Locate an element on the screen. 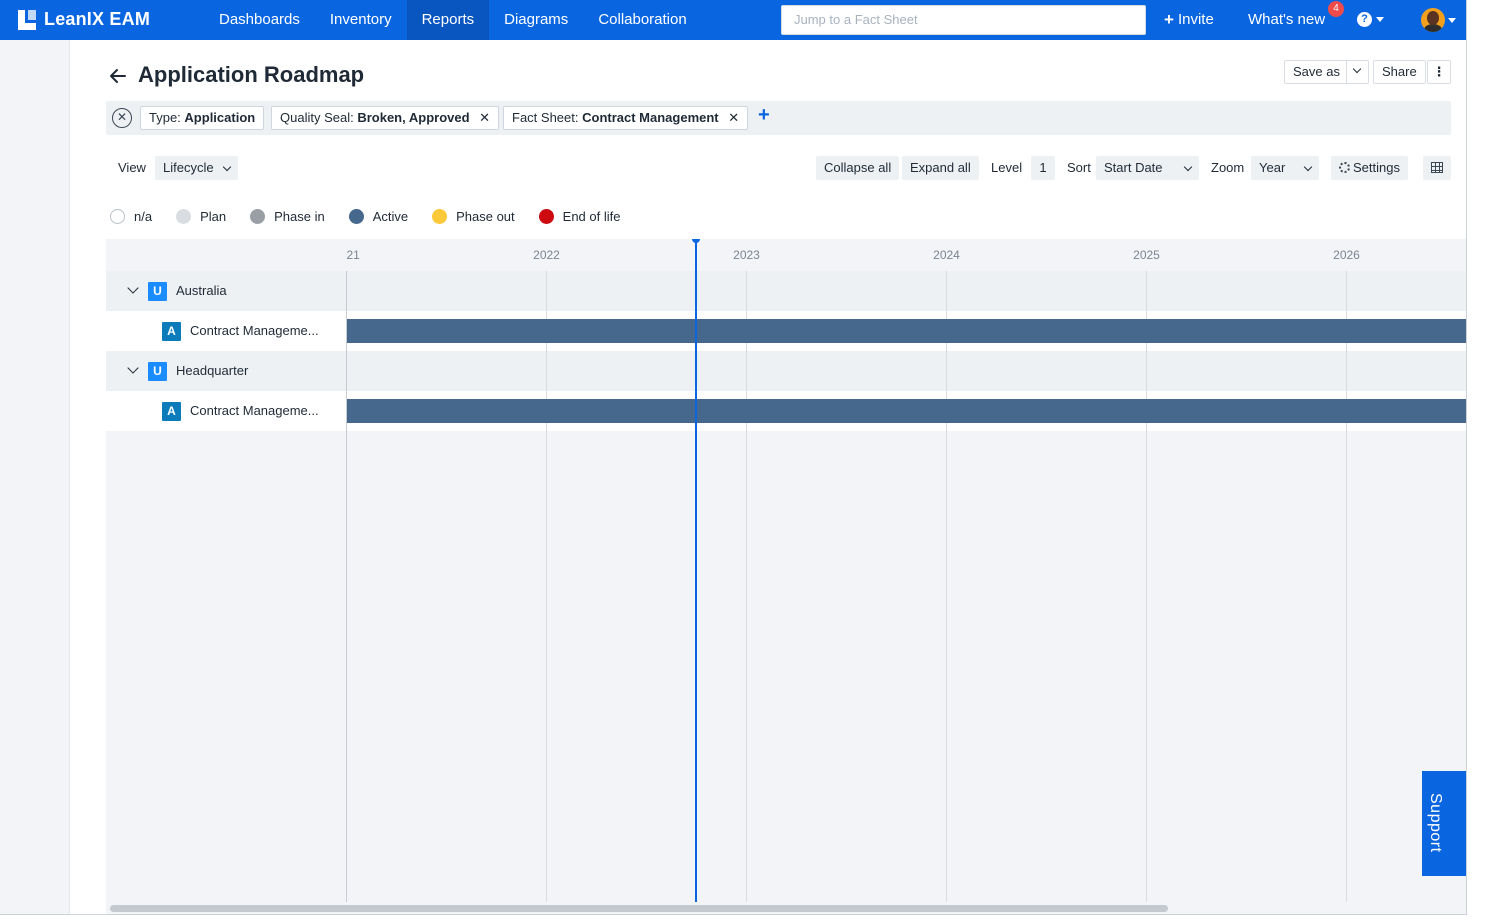 The width and height of the screenshot is (1489, 922). horizontal-scrollbar is located at coordinates (786, 908).